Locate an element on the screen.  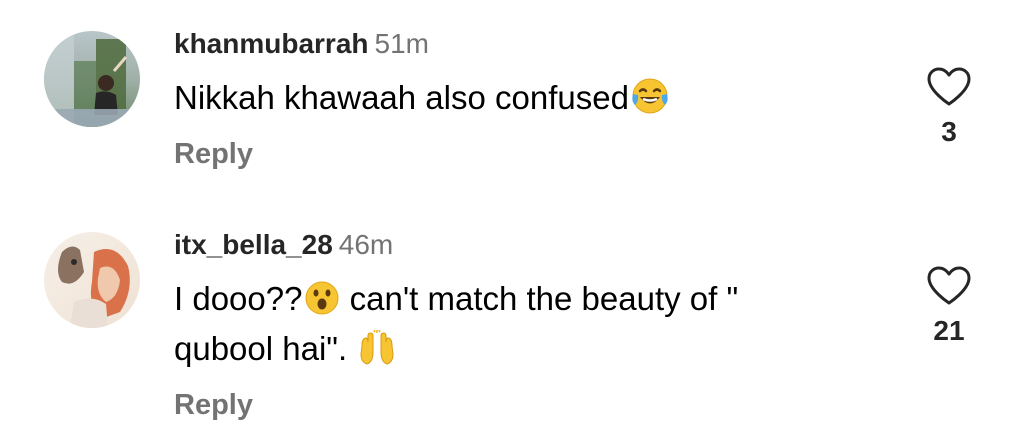
comment-time: 51m is located at coordinates (401, 43).